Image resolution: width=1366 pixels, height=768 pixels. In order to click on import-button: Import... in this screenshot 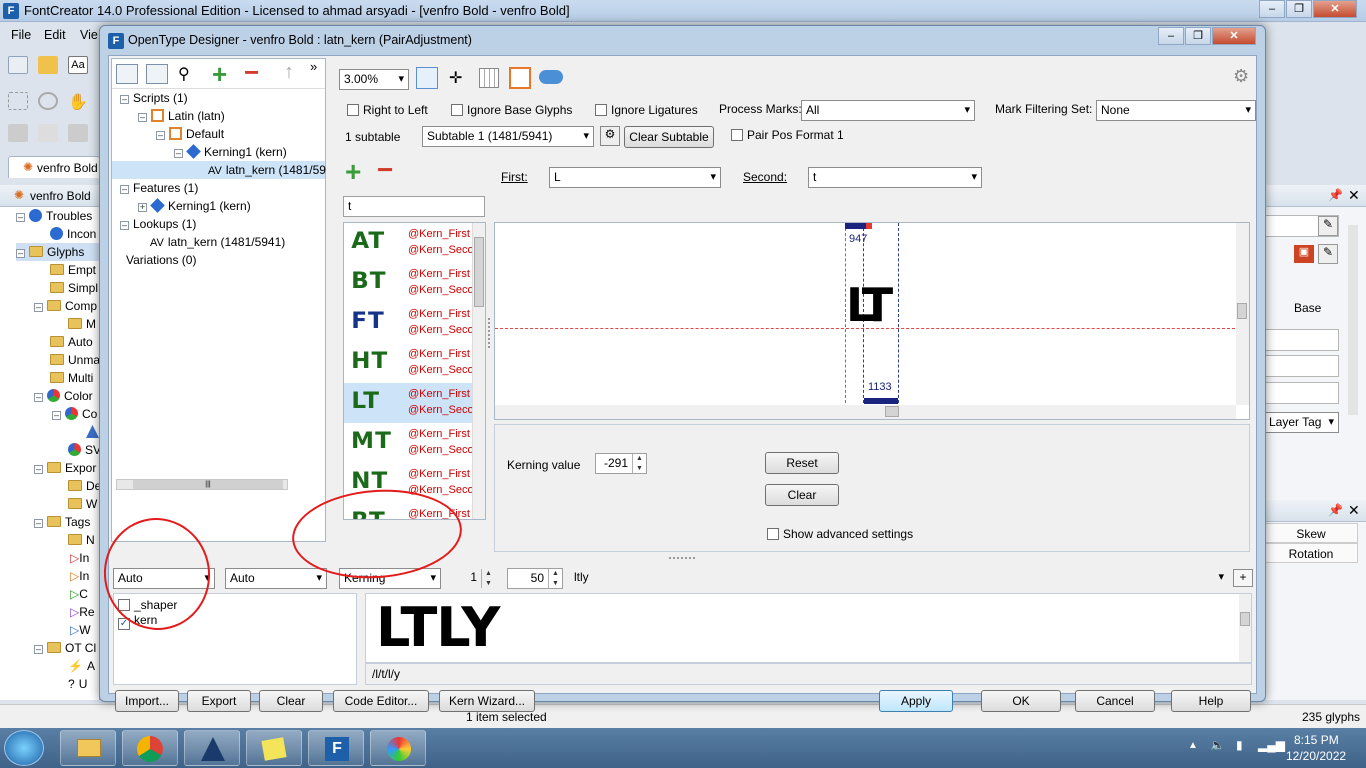, I will do `click(147, 701)`.